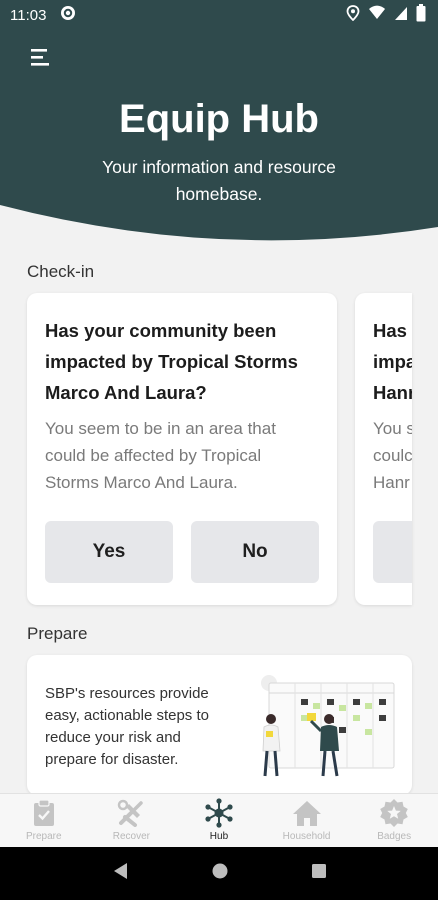  Describe the element at coordinates (377, 15) in the screenshot. I see `wifi-icon` at that location.